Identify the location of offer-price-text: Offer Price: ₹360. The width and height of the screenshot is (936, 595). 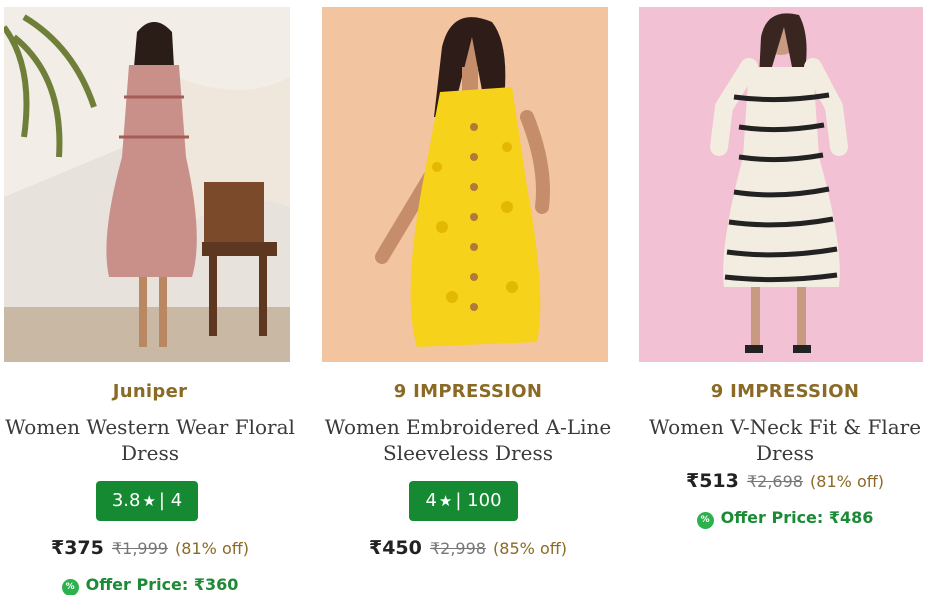
(162, 584).